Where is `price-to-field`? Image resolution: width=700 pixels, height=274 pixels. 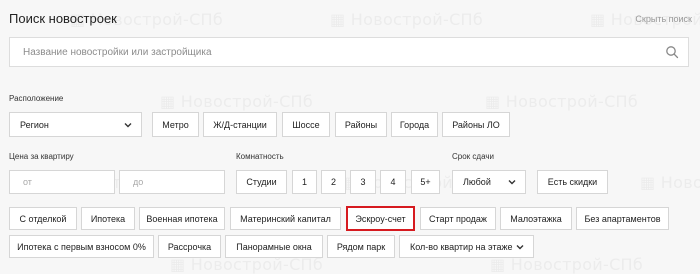
price-to-field is located at coordinates (172, 182).